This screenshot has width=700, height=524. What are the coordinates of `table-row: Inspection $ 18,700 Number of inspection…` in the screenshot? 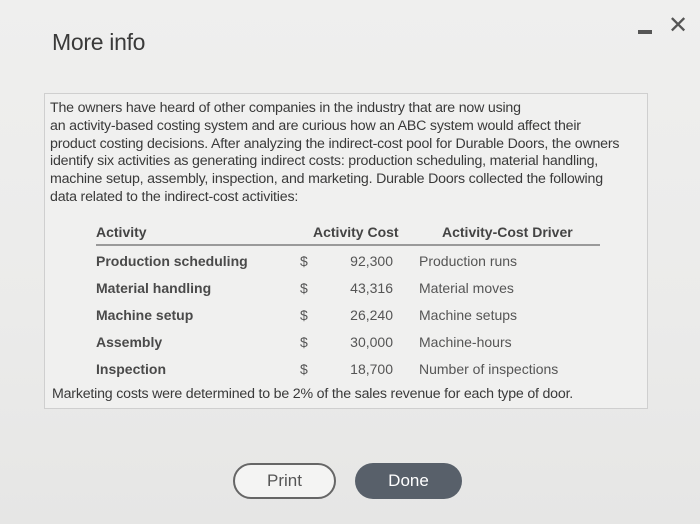 It's located at (348, 367).